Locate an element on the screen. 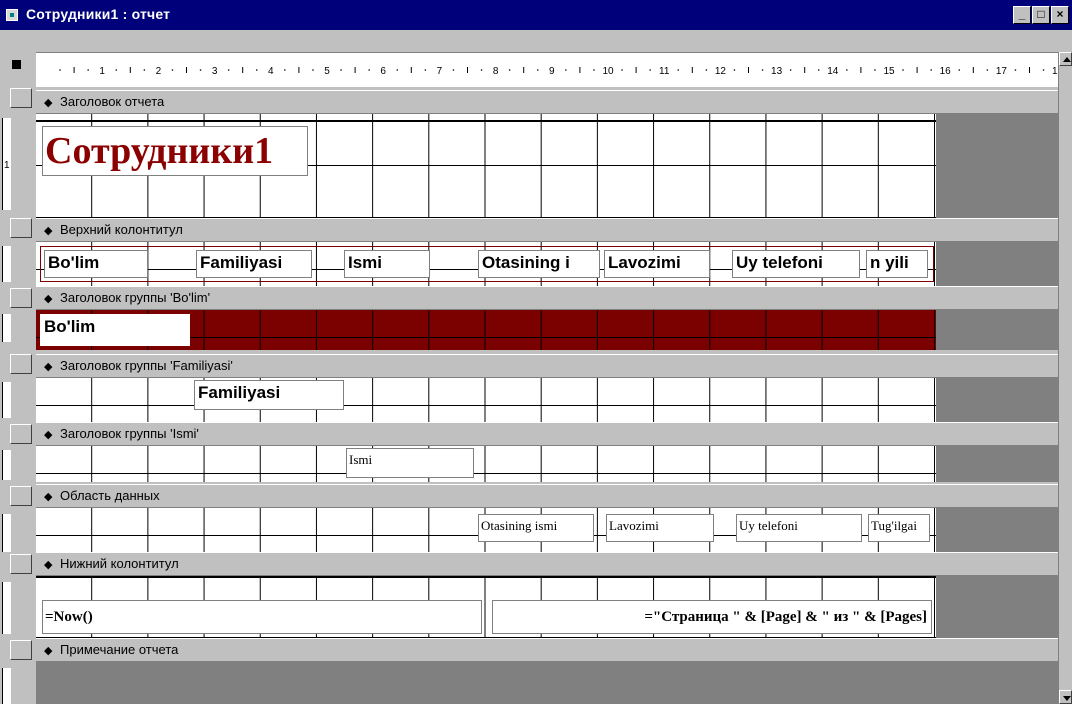 The image size is (1072, 704). section-group-bolim: Bo'lim is located at coordinates (547, 330).